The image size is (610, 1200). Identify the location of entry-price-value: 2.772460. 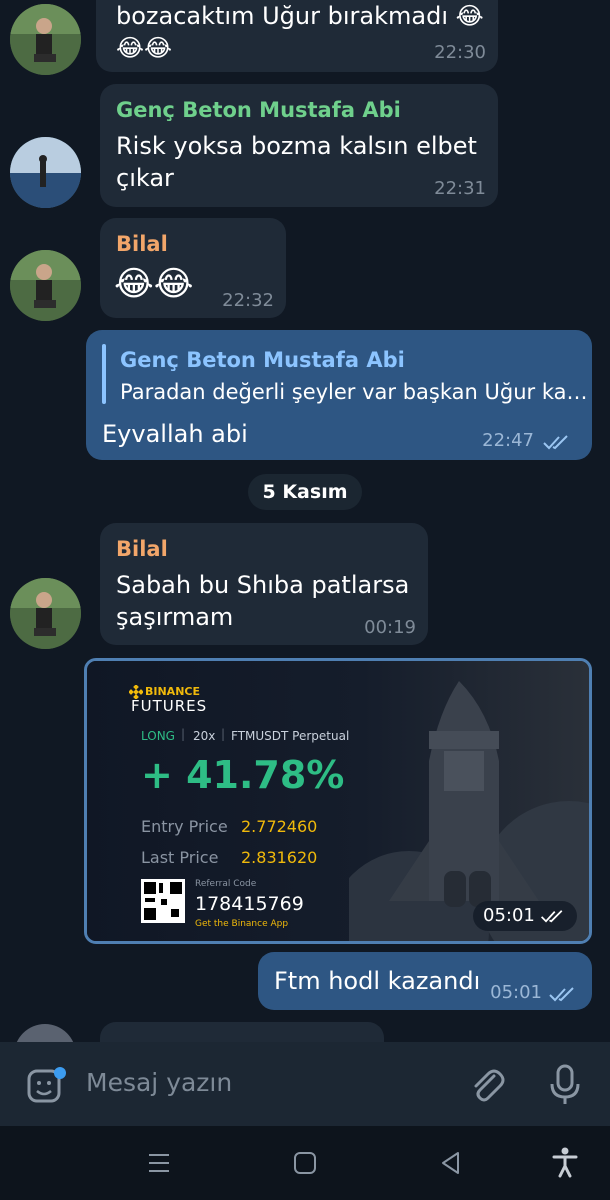
(279, 826).